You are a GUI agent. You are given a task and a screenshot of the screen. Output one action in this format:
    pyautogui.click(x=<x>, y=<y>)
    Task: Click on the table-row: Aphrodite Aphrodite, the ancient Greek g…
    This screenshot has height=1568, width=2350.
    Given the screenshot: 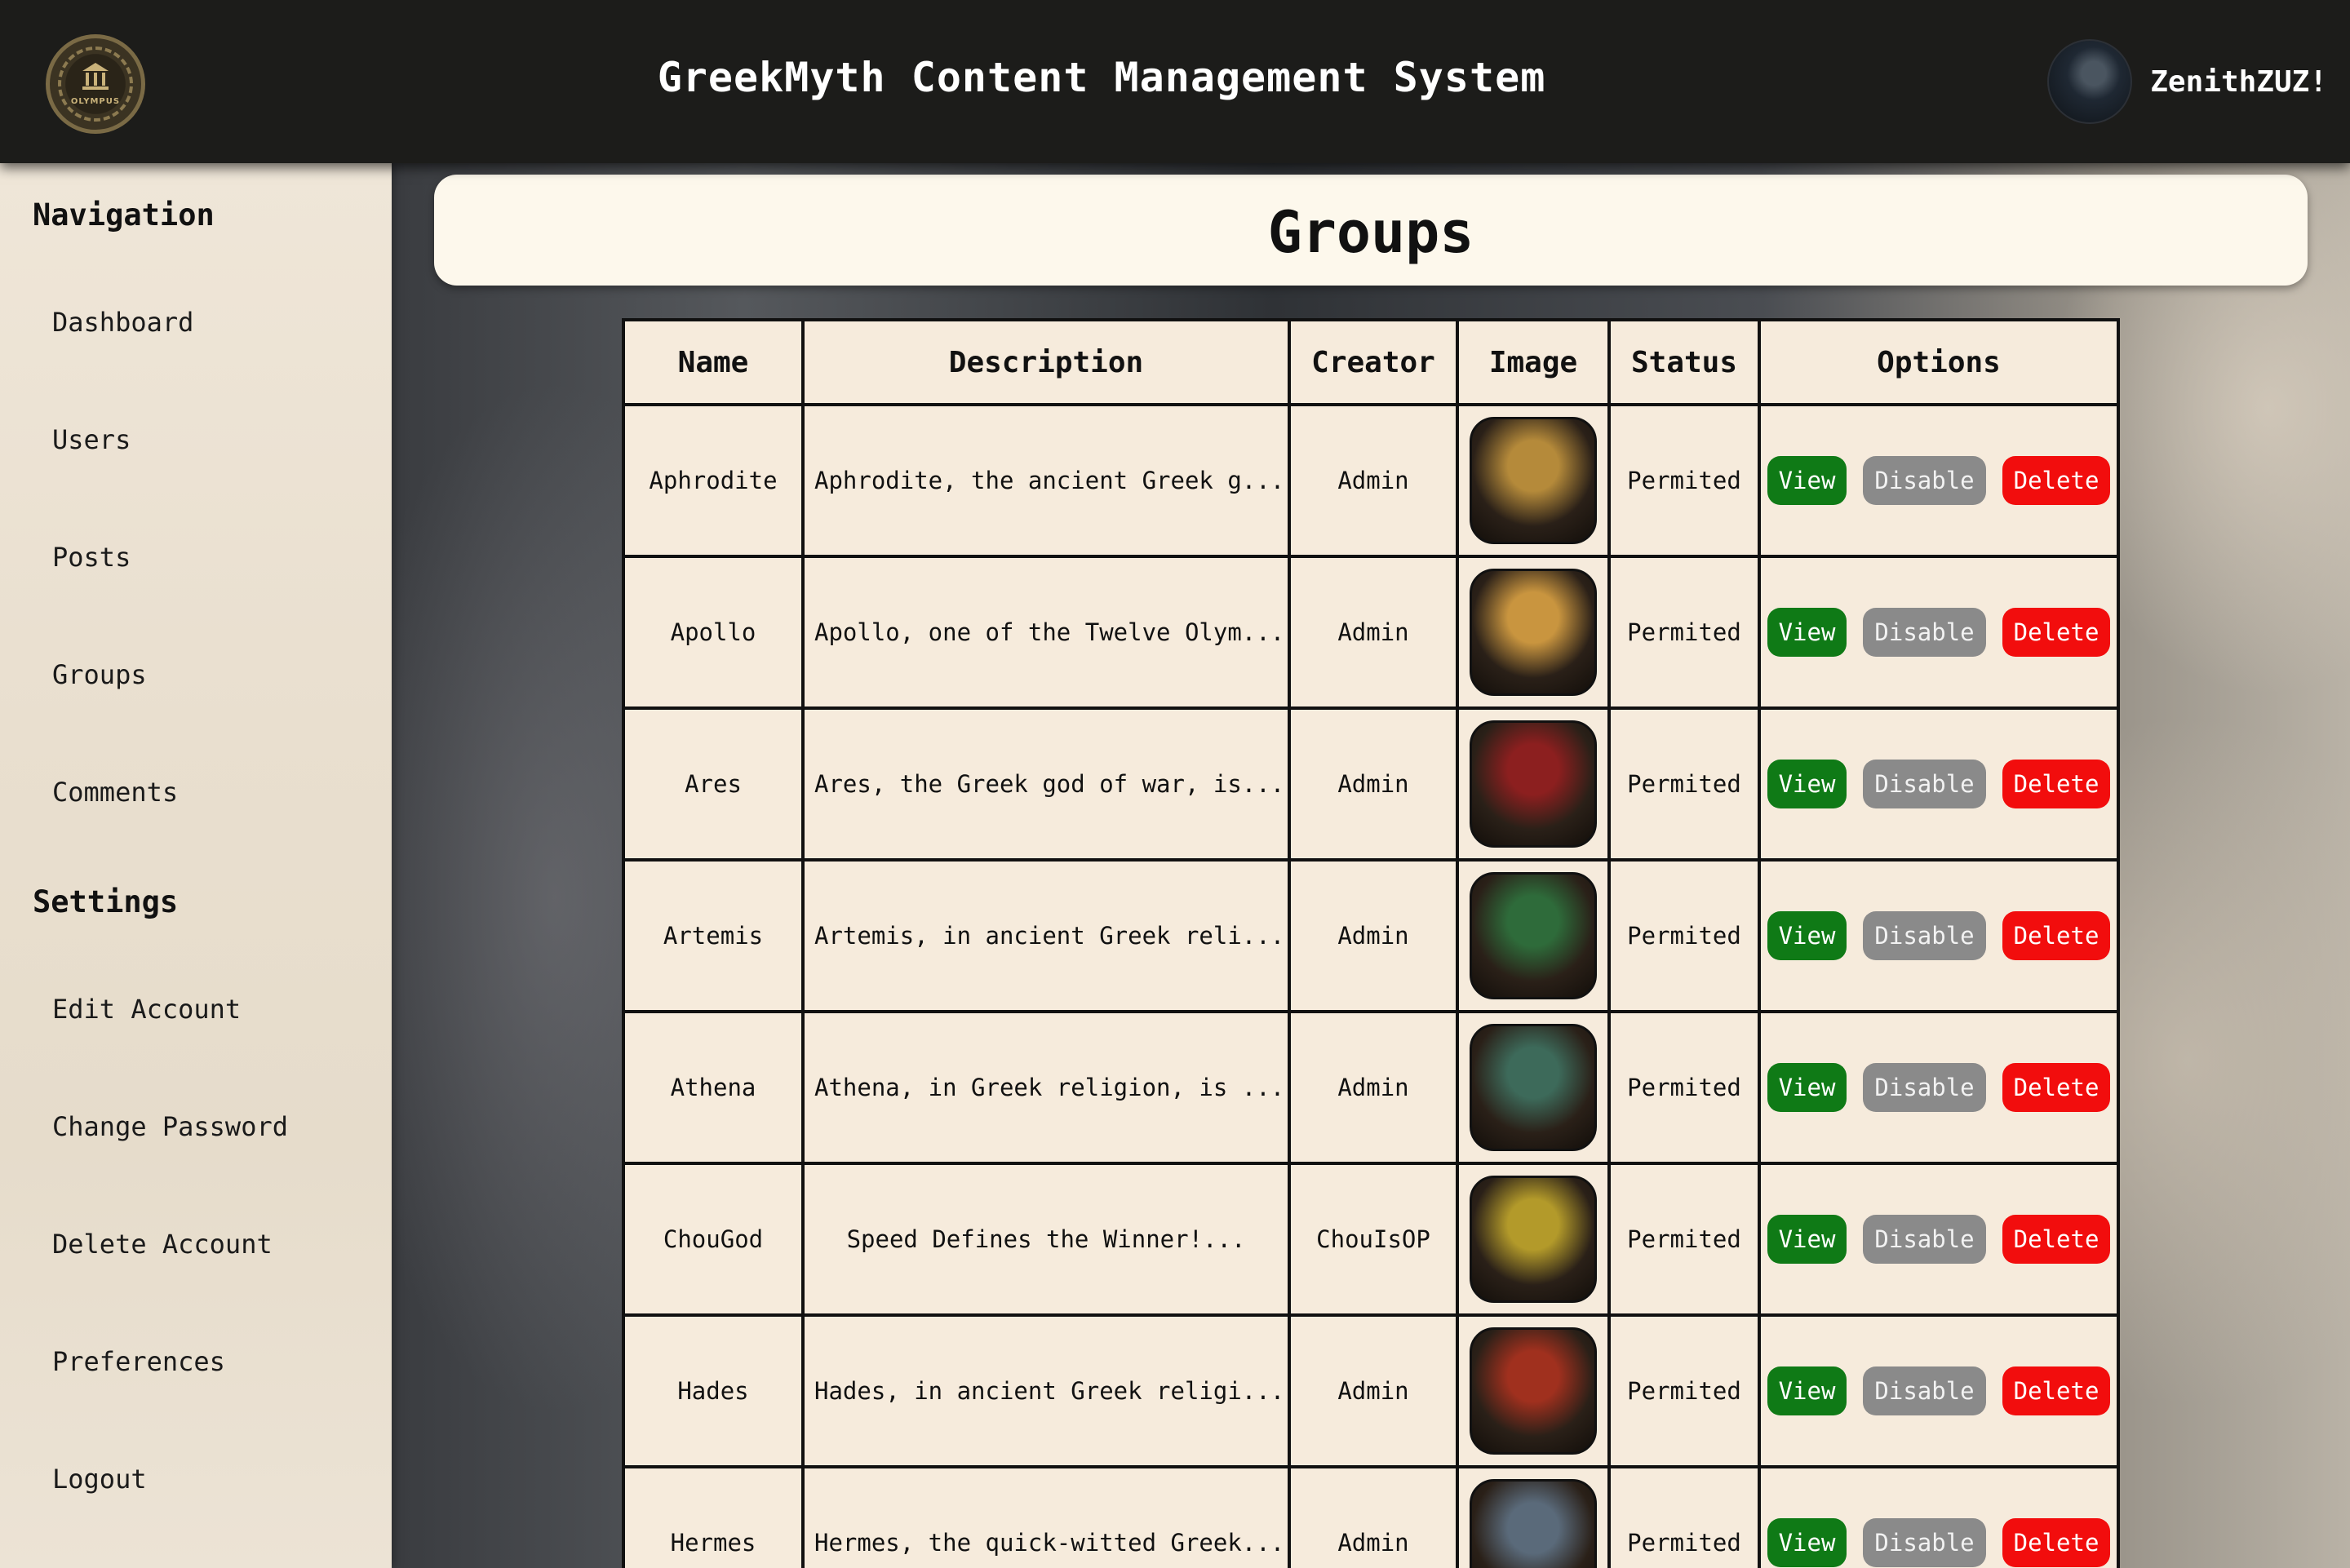 What is the action you would take?
    pyautogui.click(x=1371, y=480)
    